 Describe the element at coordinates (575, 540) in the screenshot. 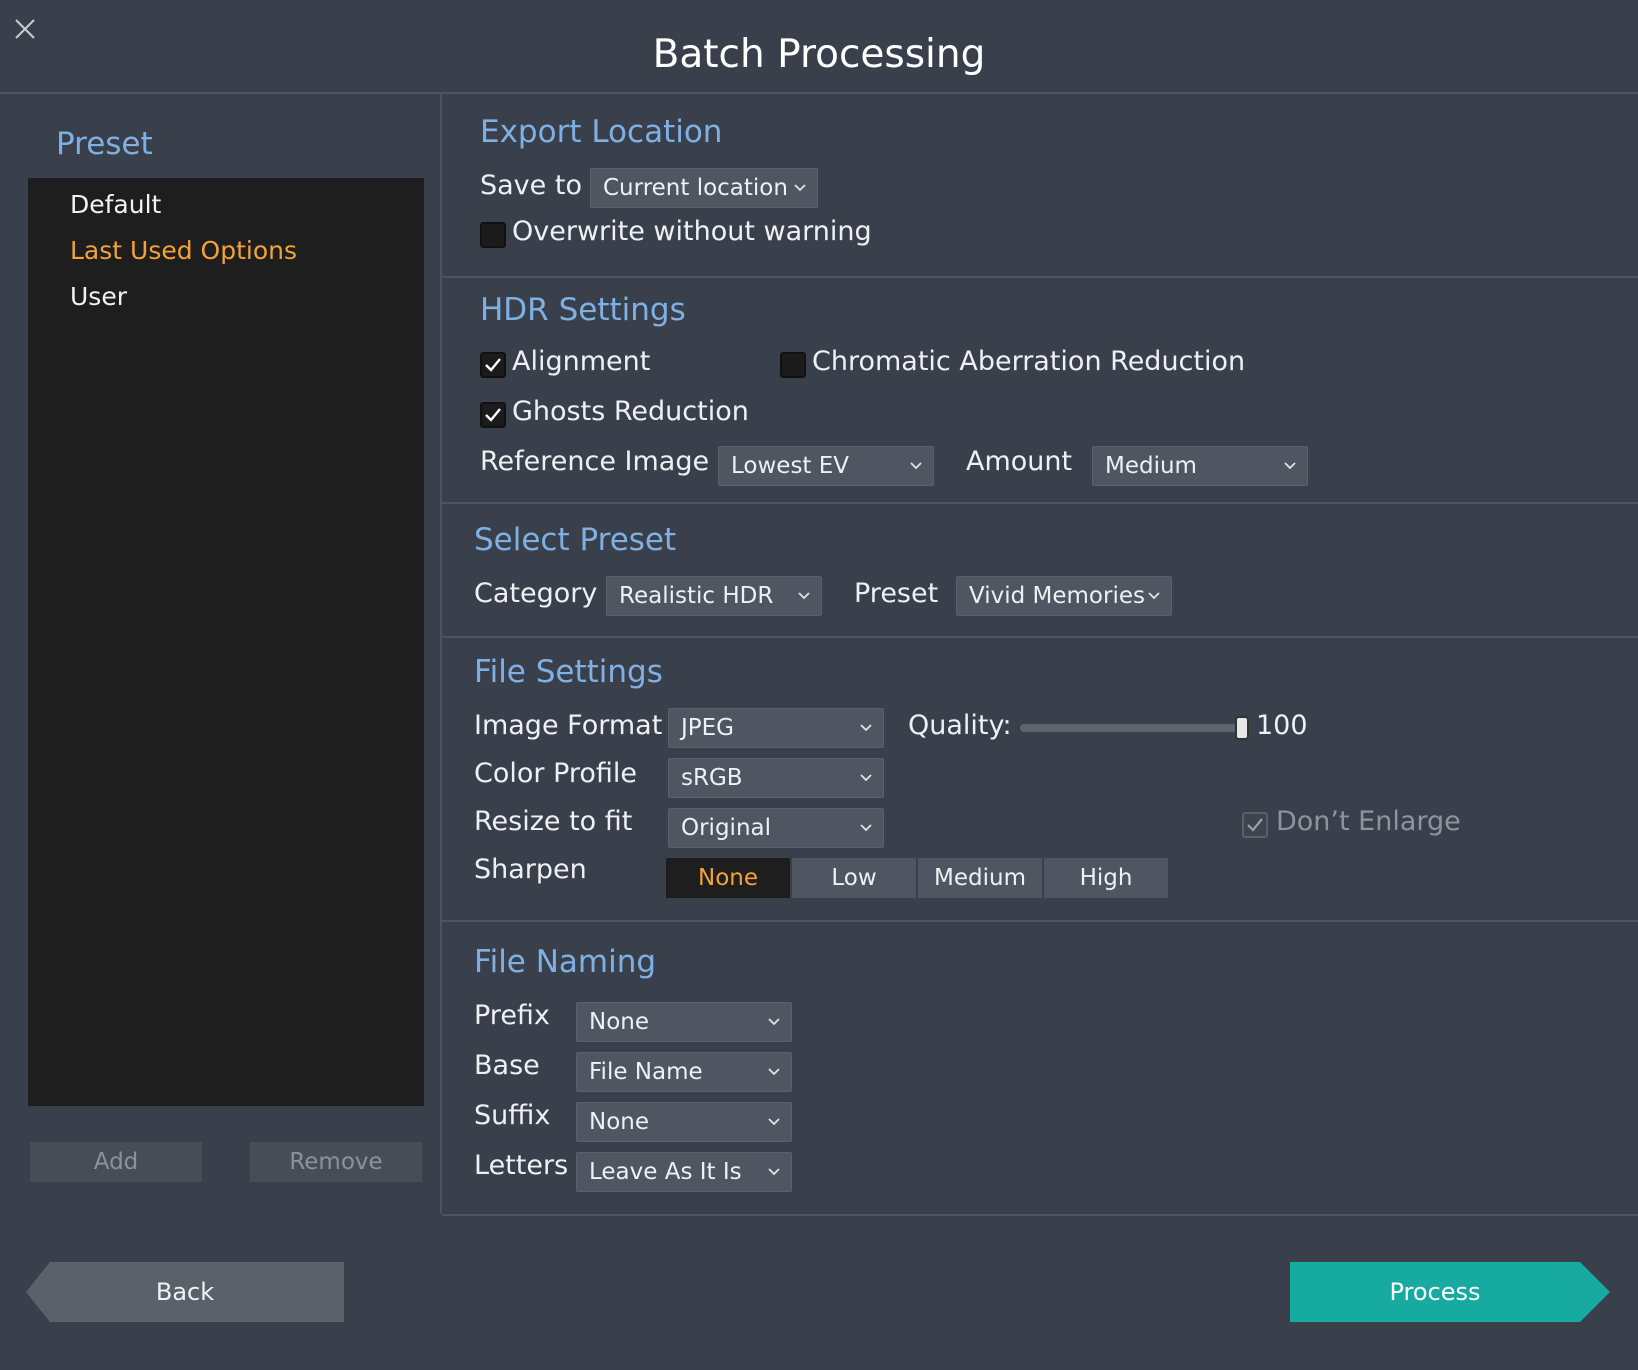

I see `select-preset-heading: Select Preset` at that location.